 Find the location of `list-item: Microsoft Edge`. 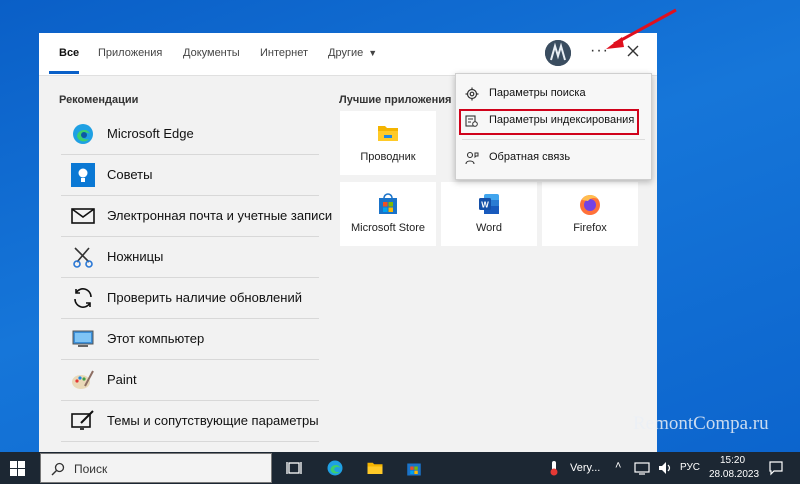

list-item: Microsoft Edge is located at coordinates (190, 134).